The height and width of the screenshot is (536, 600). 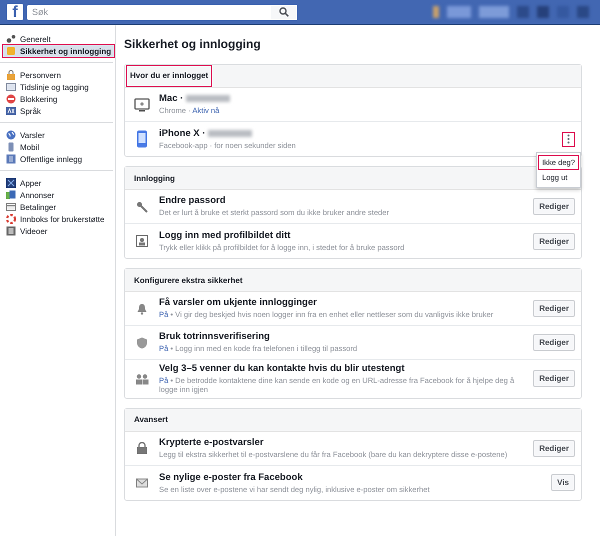 What do you see at coordinates (142, 105) in the screenshot?
I see `monitor-icon` at bounding box center [142, 105].